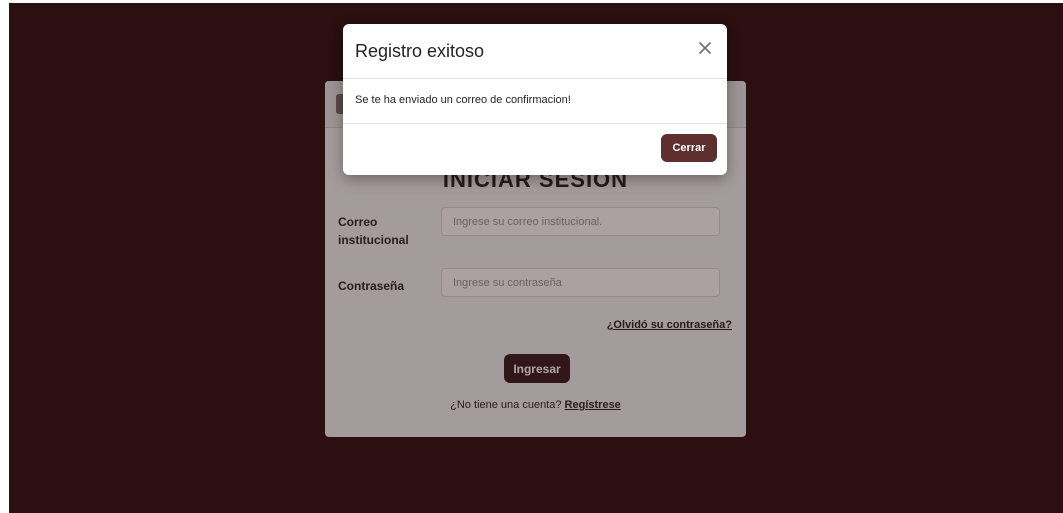 The image size is (1063, 513). What do you see at coordinates (705, 48) in the screenshot?
I see `close-icon` at bounding box center [705, 48].